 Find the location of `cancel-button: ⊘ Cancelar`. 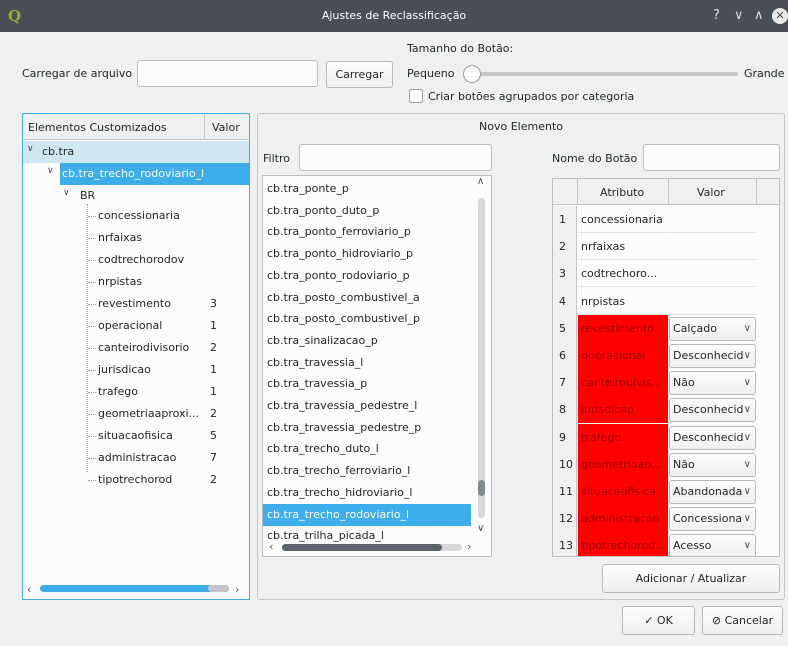

cancel-button: ⊘ Cancelar is located at coordinates (742, 620).